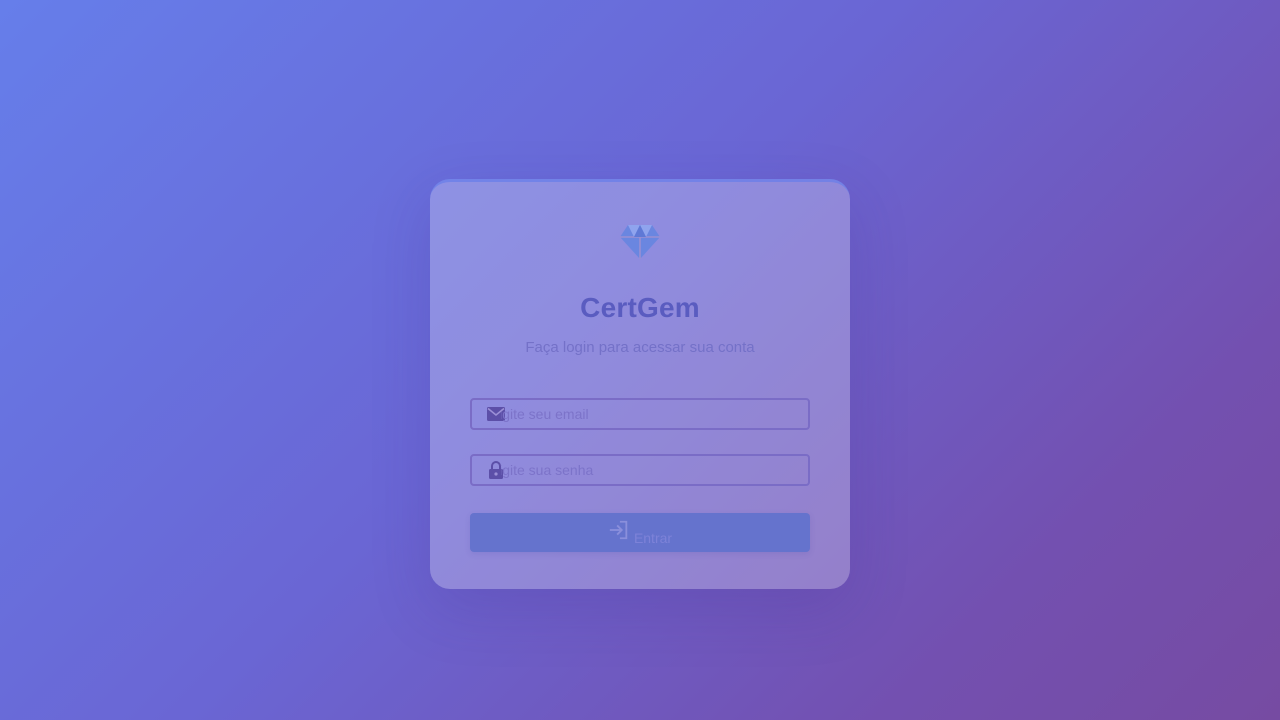 The height and width of the screenshot is (720, 1280). Describe the element at coordinates (618, 529) in the screenshot. I see `sign-in-icon` at that location.